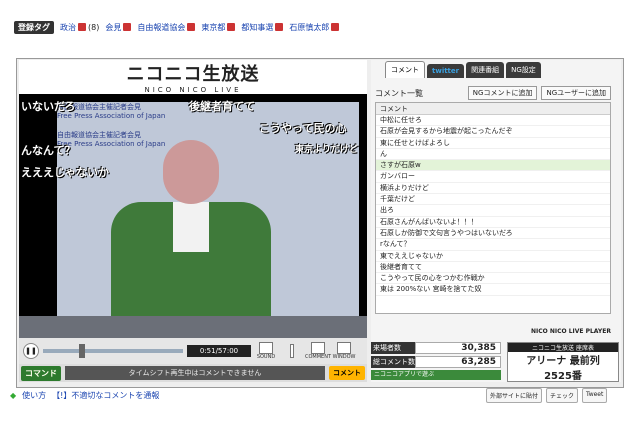 This screenshot has width=640, height=426. I want to click on list-item: ガンバロー, so click(493, 177).